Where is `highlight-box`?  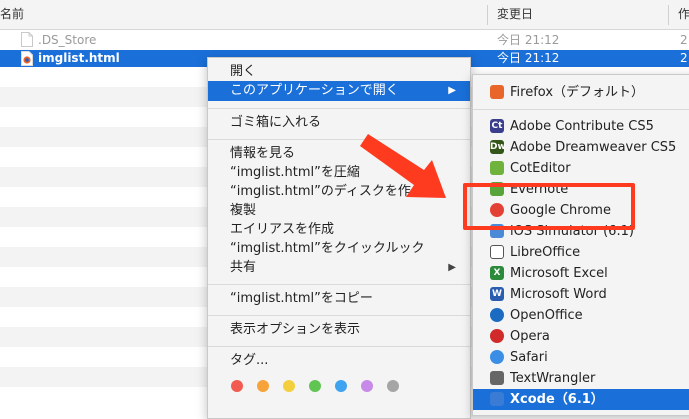 highlight-box is located at coordinates (549, 206).